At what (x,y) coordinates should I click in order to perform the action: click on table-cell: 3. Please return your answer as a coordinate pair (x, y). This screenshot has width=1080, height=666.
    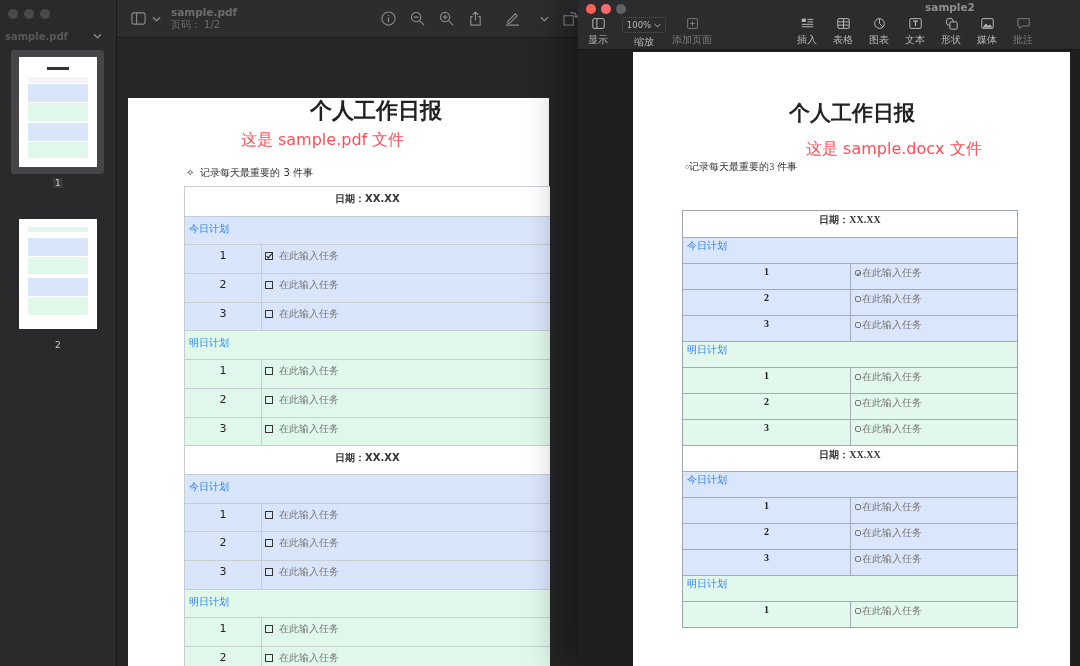
    Looking at the image, I should click on (223, 574).